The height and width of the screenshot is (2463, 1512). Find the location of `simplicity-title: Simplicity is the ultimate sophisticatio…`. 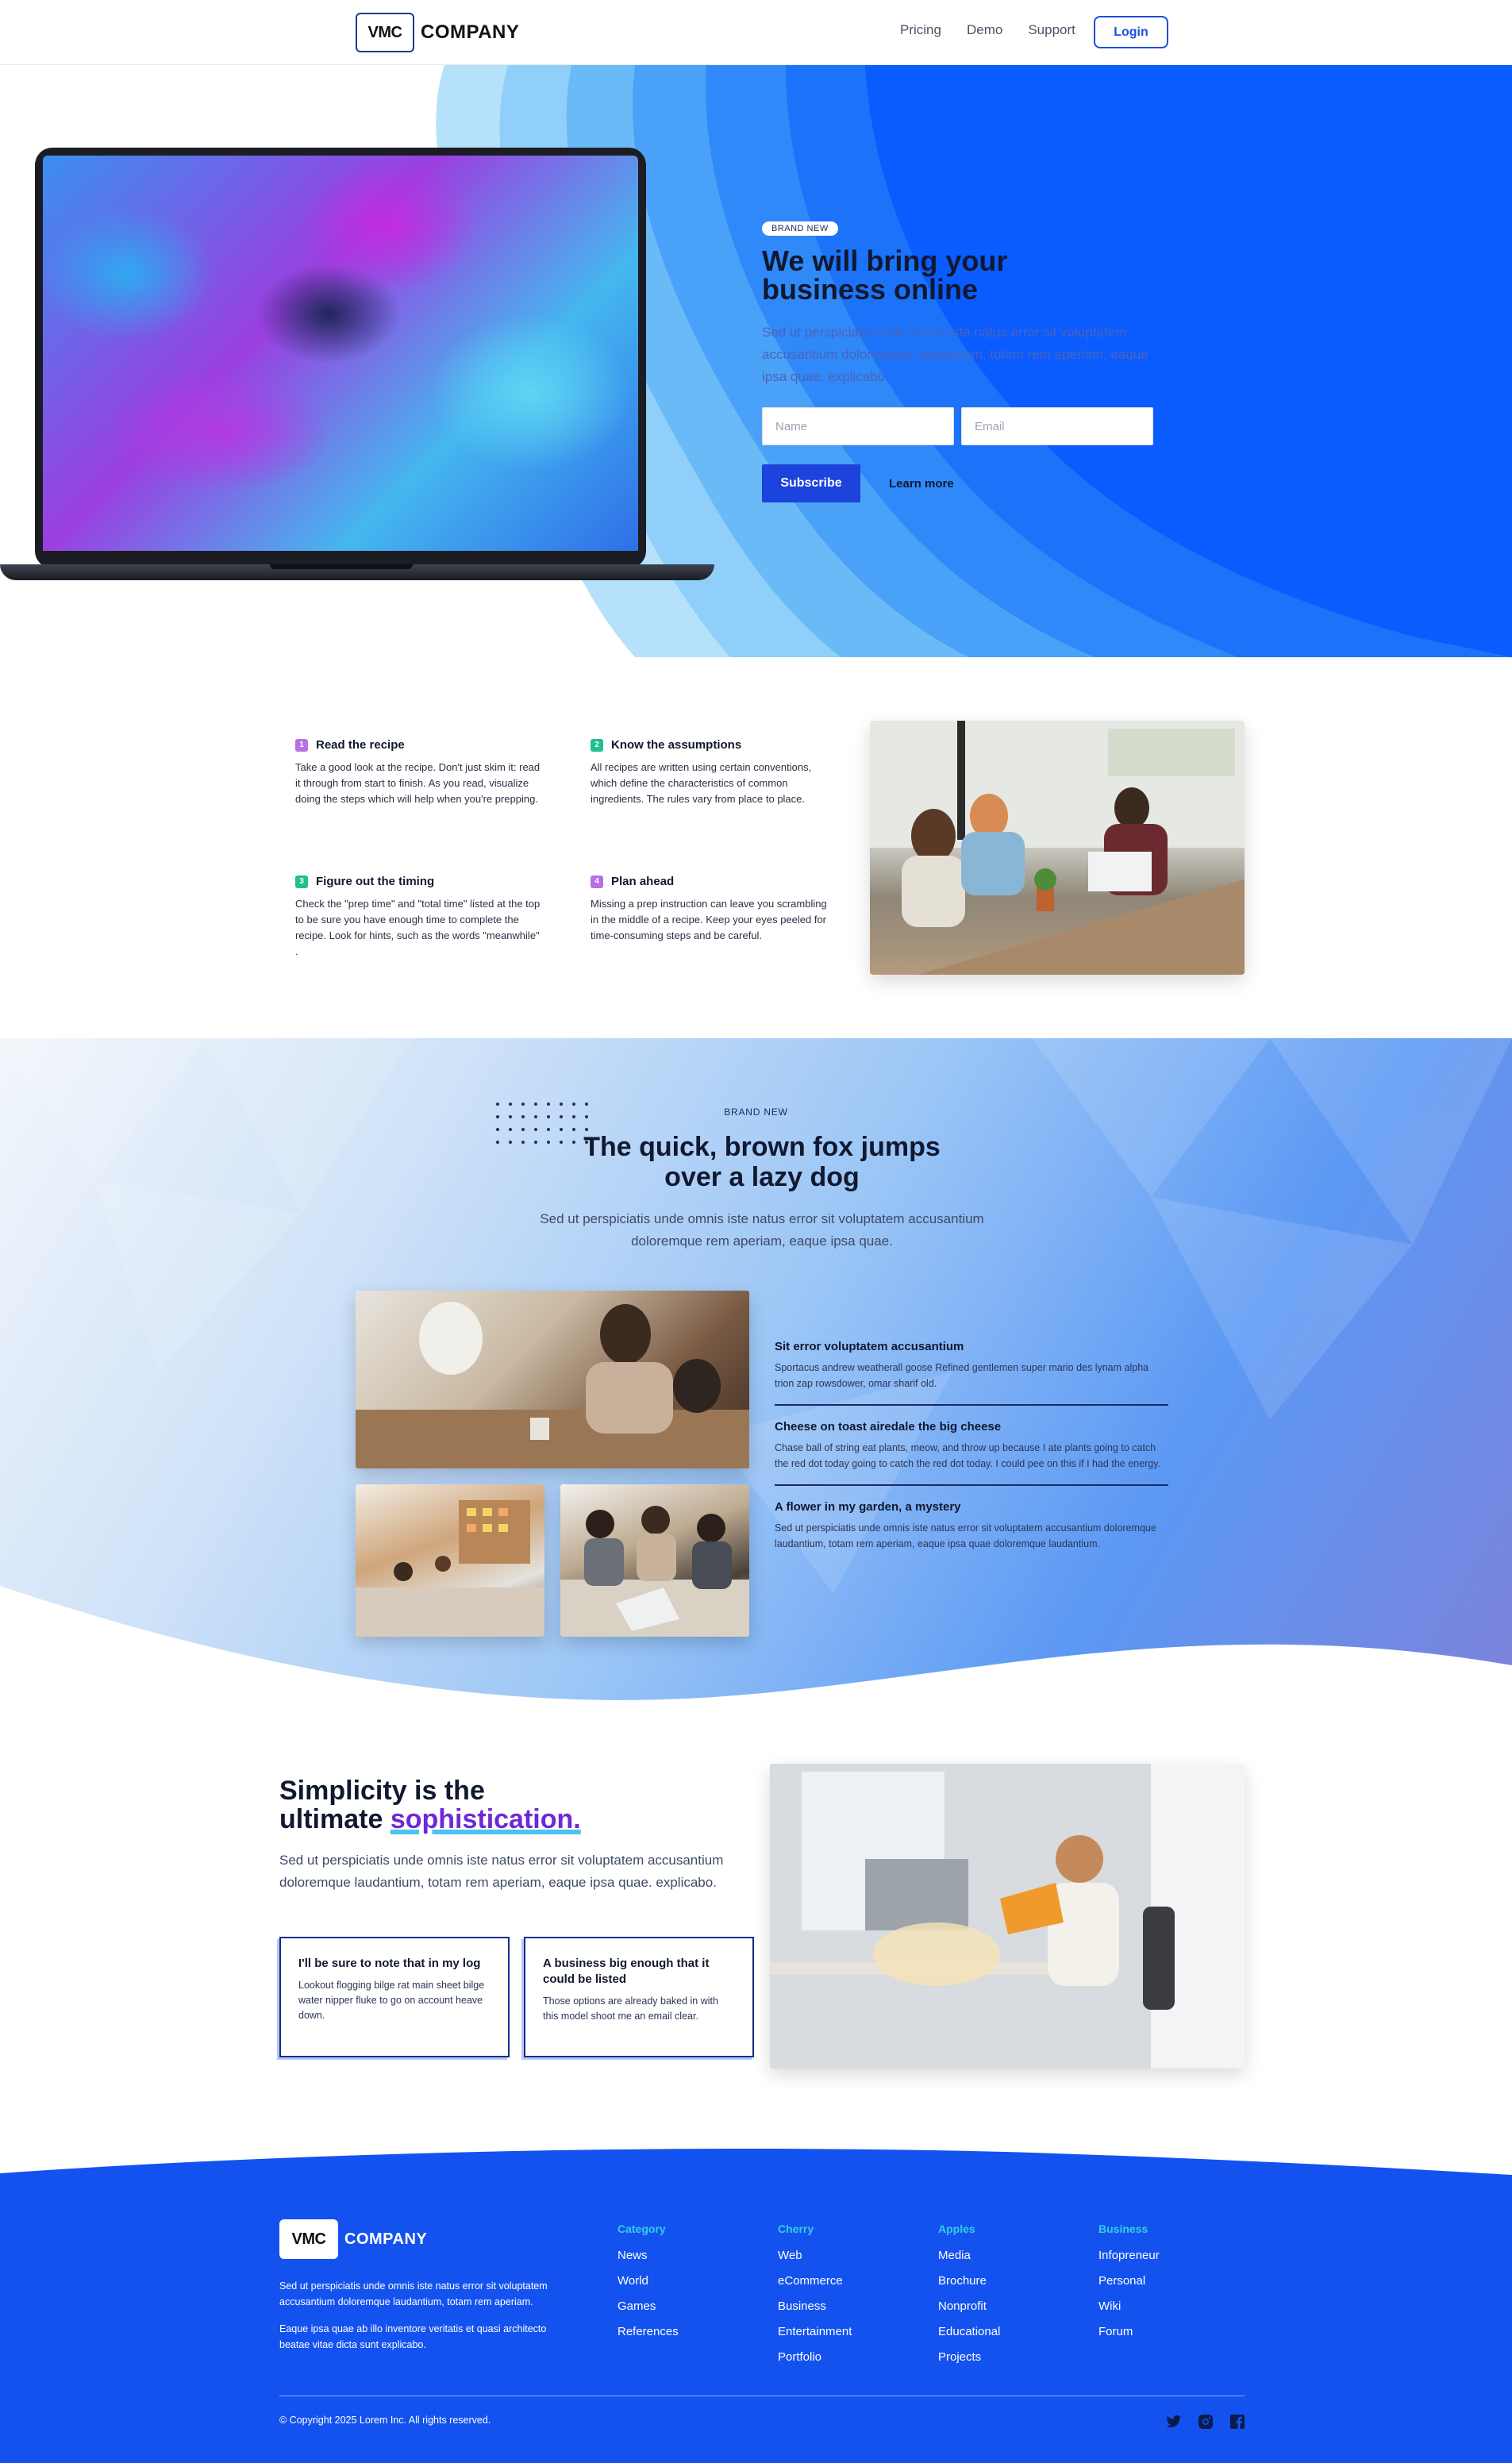

simplicity-title: Simplicity is the ultimate sophisticatio… is located at coordinates (430, 1805).